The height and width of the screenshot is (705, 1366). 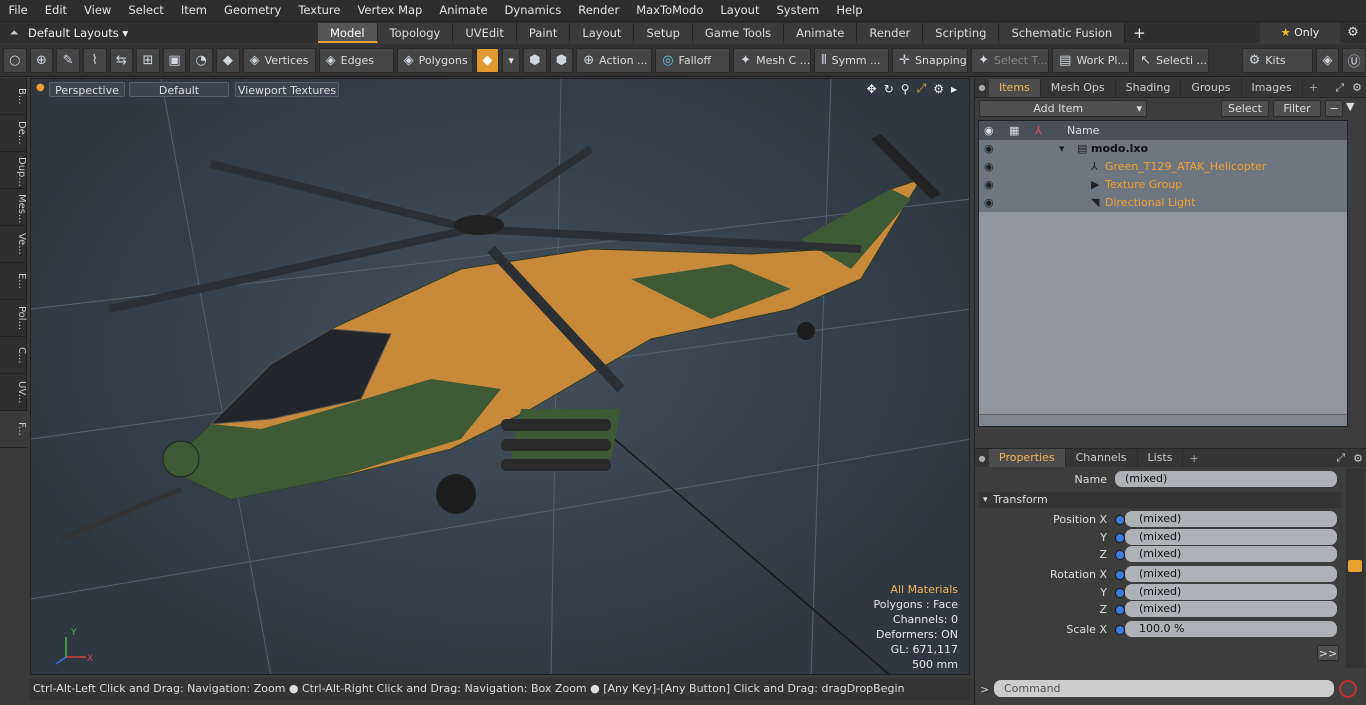 I want to click on properties-expand-icon: ⤢, so click(x=1340, y=458).